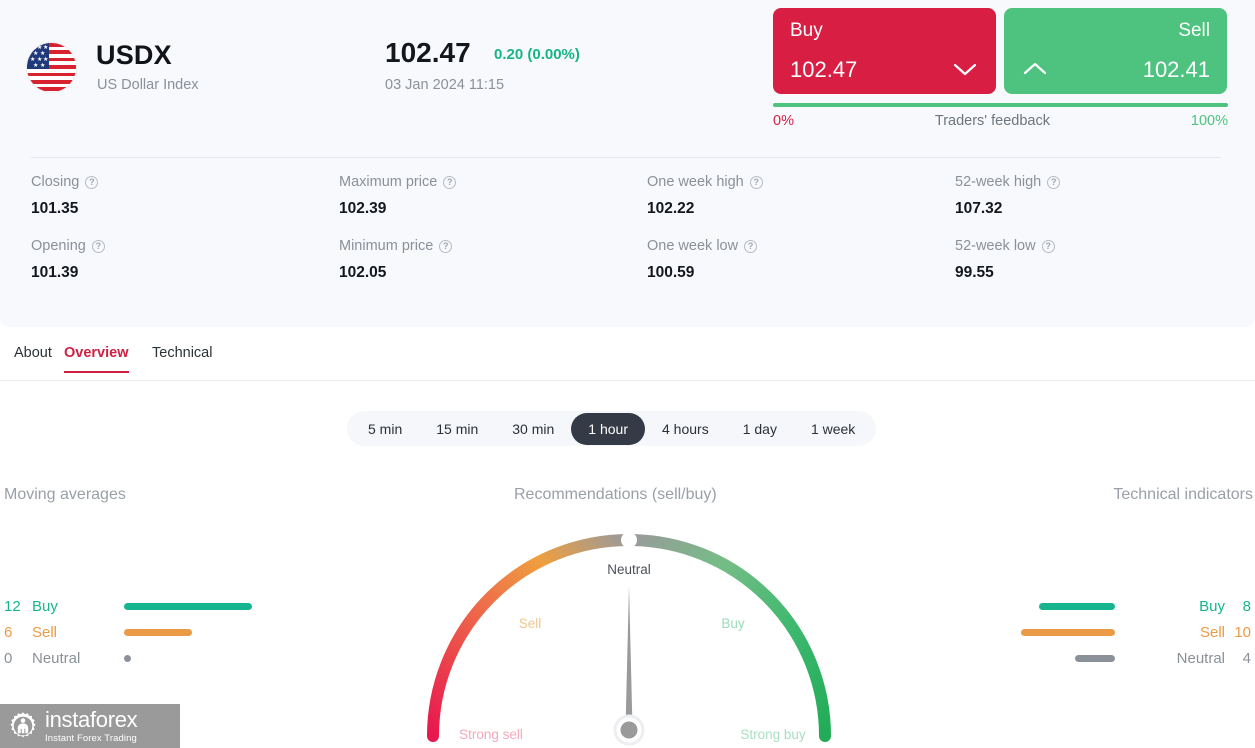 This screenshot has width=1255, height=748. What do you see at coordinates (182, 358) in the screenshot?
I see `tab-technical: Technical` at bounding box center [182, 358].